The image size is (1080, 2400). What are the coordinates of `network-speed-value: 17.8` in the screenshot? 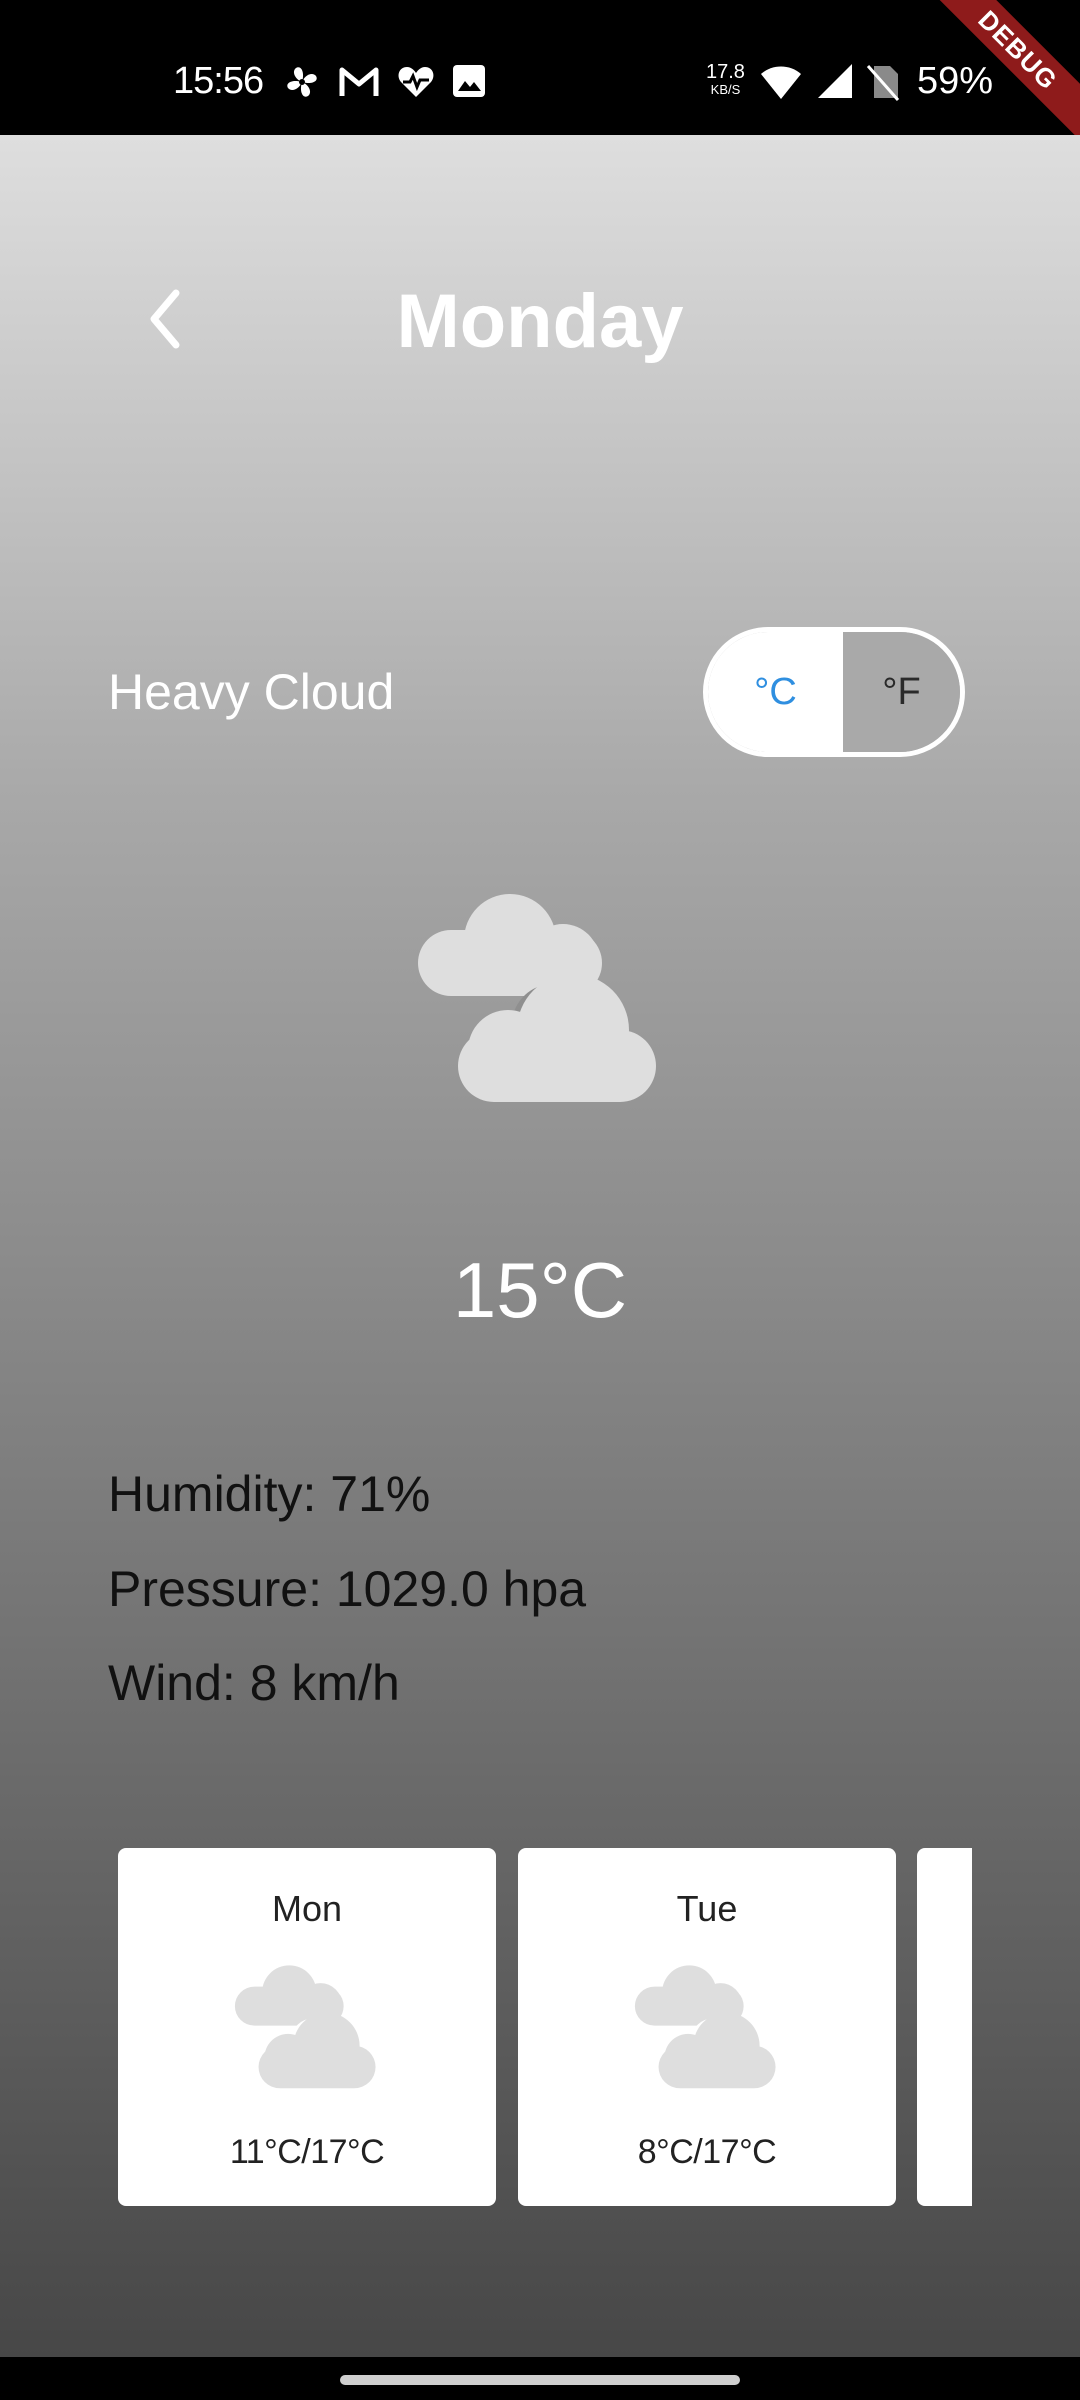 It's located at (725, 72).